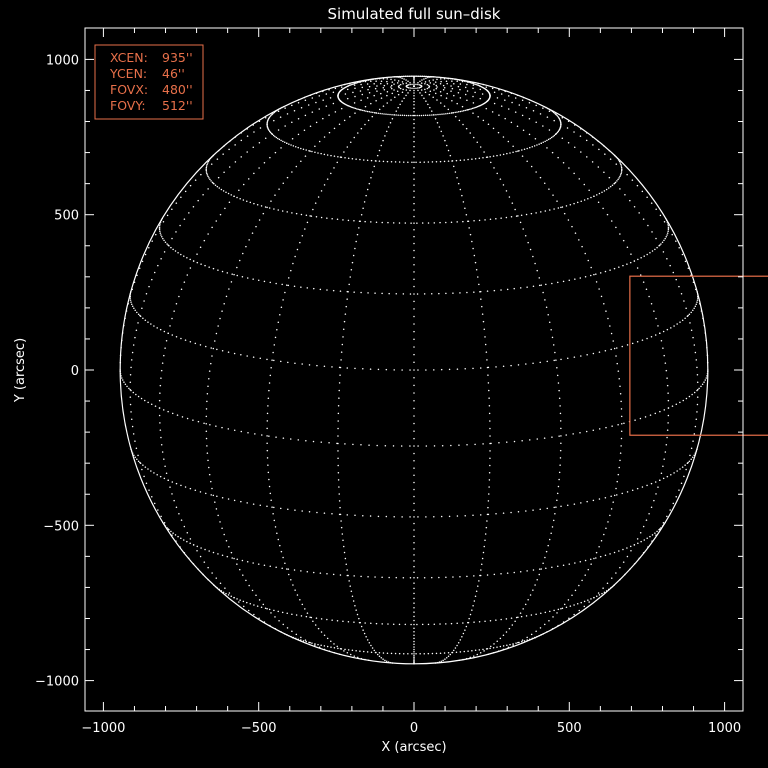  I want to click on info-xcen-key: XCEN:, so click(129, 57).